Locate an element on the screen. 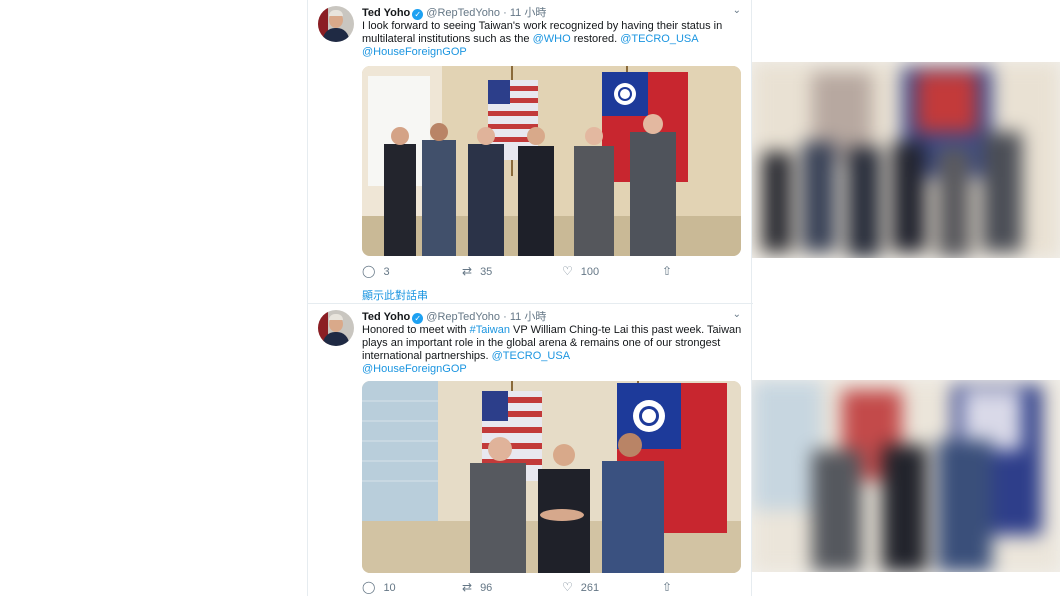 The image size is (1060, 596). group-photo-image is located at coordinates (551, 161).